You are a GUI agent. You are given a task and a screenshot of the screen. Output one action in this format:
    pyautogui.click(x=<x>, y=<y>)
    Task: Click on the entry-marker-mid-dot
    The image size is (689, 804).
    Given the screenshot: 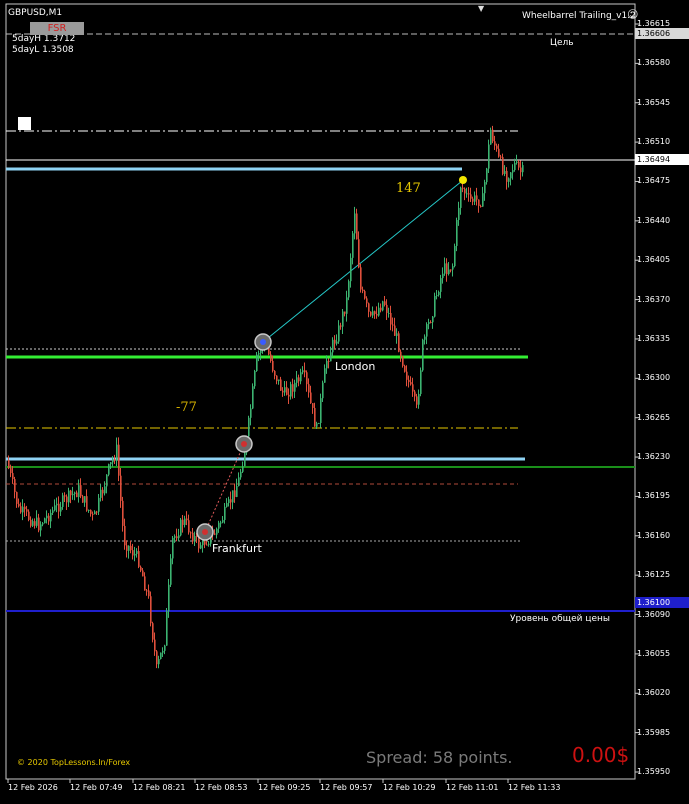 What is the action you would take?
    pyautogui.click(x=244, y=444)
    